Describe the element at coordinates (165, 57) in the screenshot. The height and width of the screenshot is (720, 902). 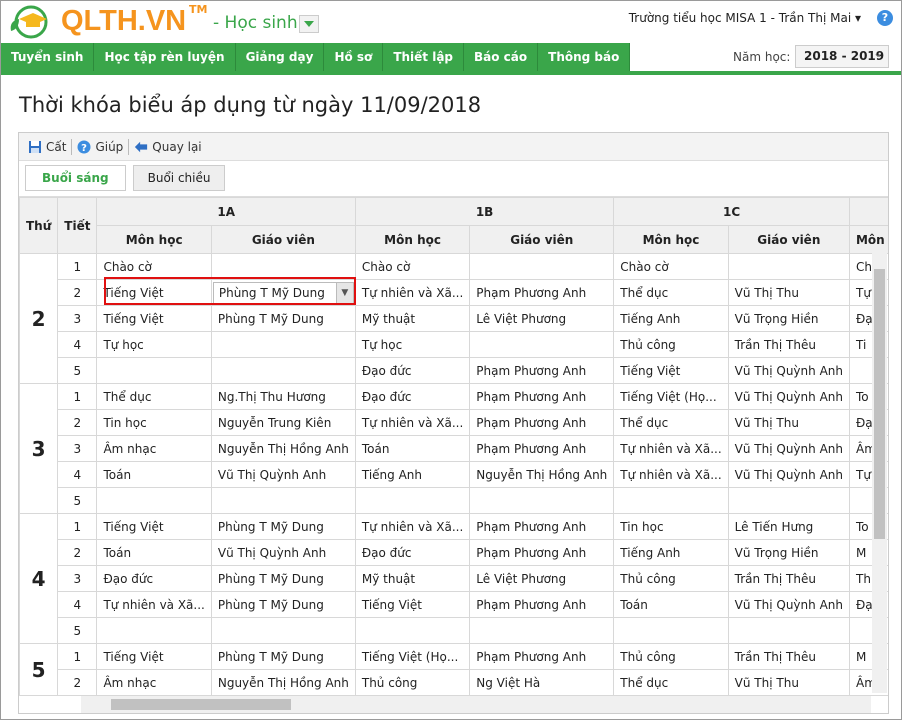
I see `nav-item: Học tập rèn luyện` at that location.